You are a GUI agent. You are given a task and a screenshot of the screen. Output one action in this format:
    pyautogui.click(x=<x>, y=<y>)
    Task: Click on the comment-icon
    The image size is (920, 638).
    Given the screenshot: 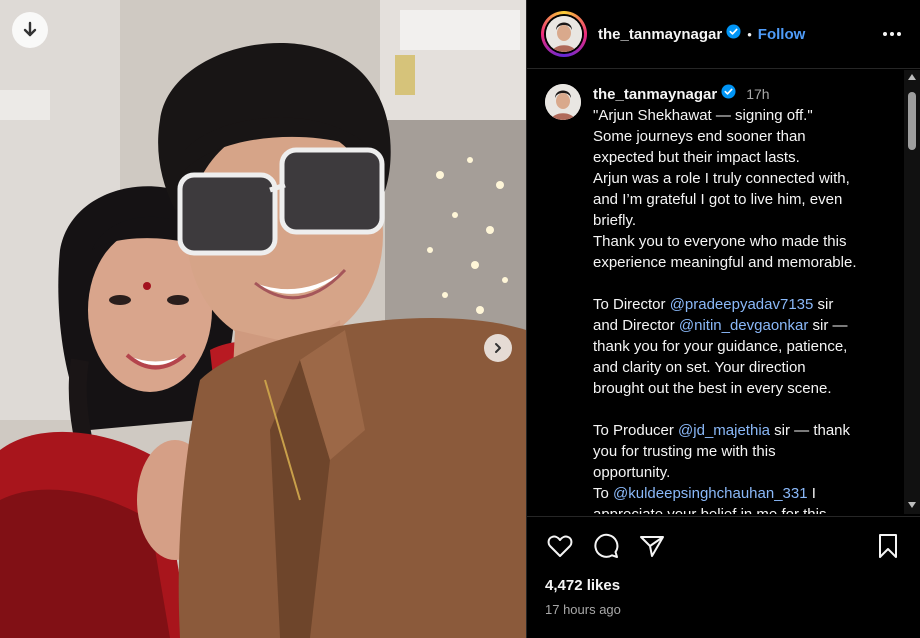 What is the action you would take?
    pyautogui.click(x=606, y=545)
    